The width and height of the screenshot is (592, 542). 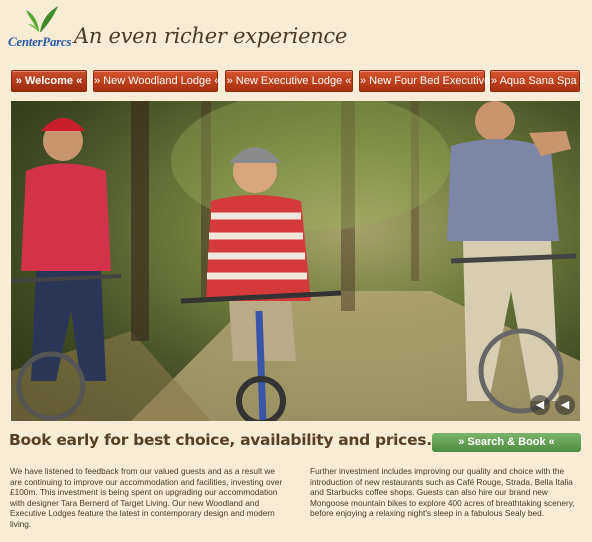 What do you see at coordinates (538, 81) in the screenshot?
I see `tab-aqua-sana-spa: » Aqua Sana Spa «` at bounding box center [538, 81].